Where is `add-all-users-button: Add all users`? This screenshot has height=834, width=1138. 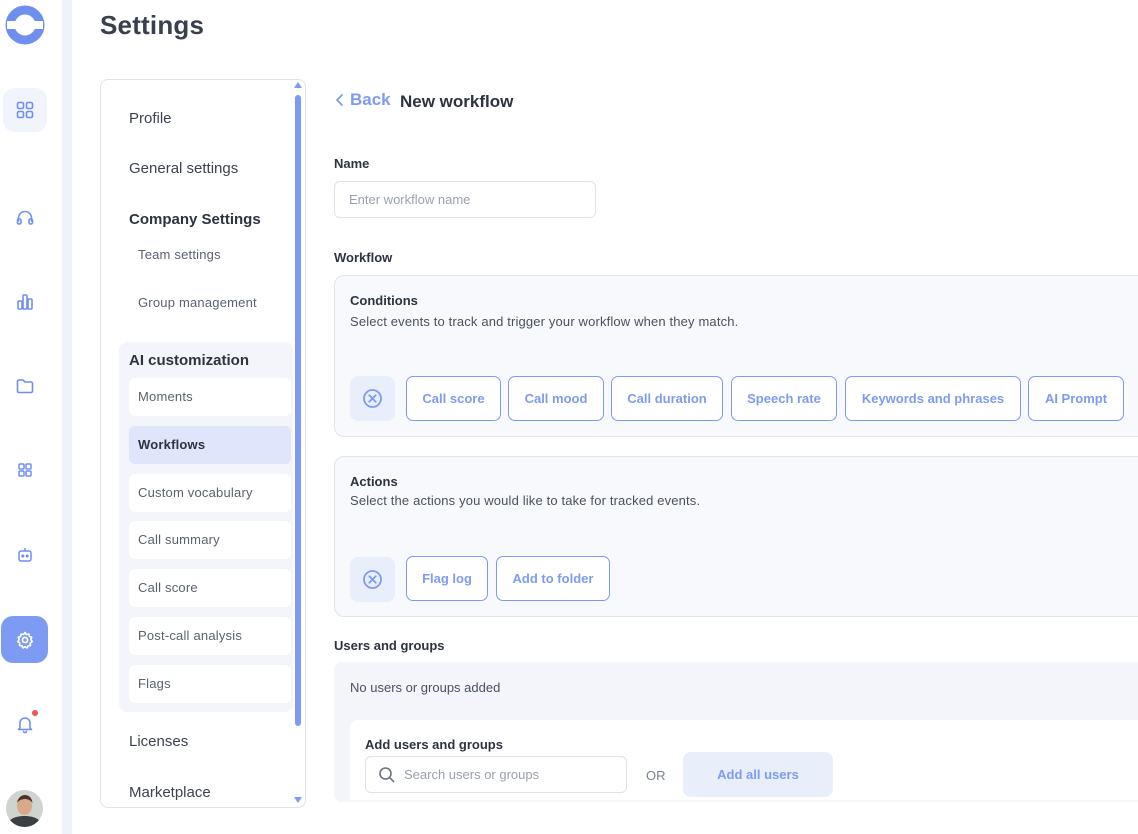
add-all-users-button: Add all users is located at coordinates (758, 774).